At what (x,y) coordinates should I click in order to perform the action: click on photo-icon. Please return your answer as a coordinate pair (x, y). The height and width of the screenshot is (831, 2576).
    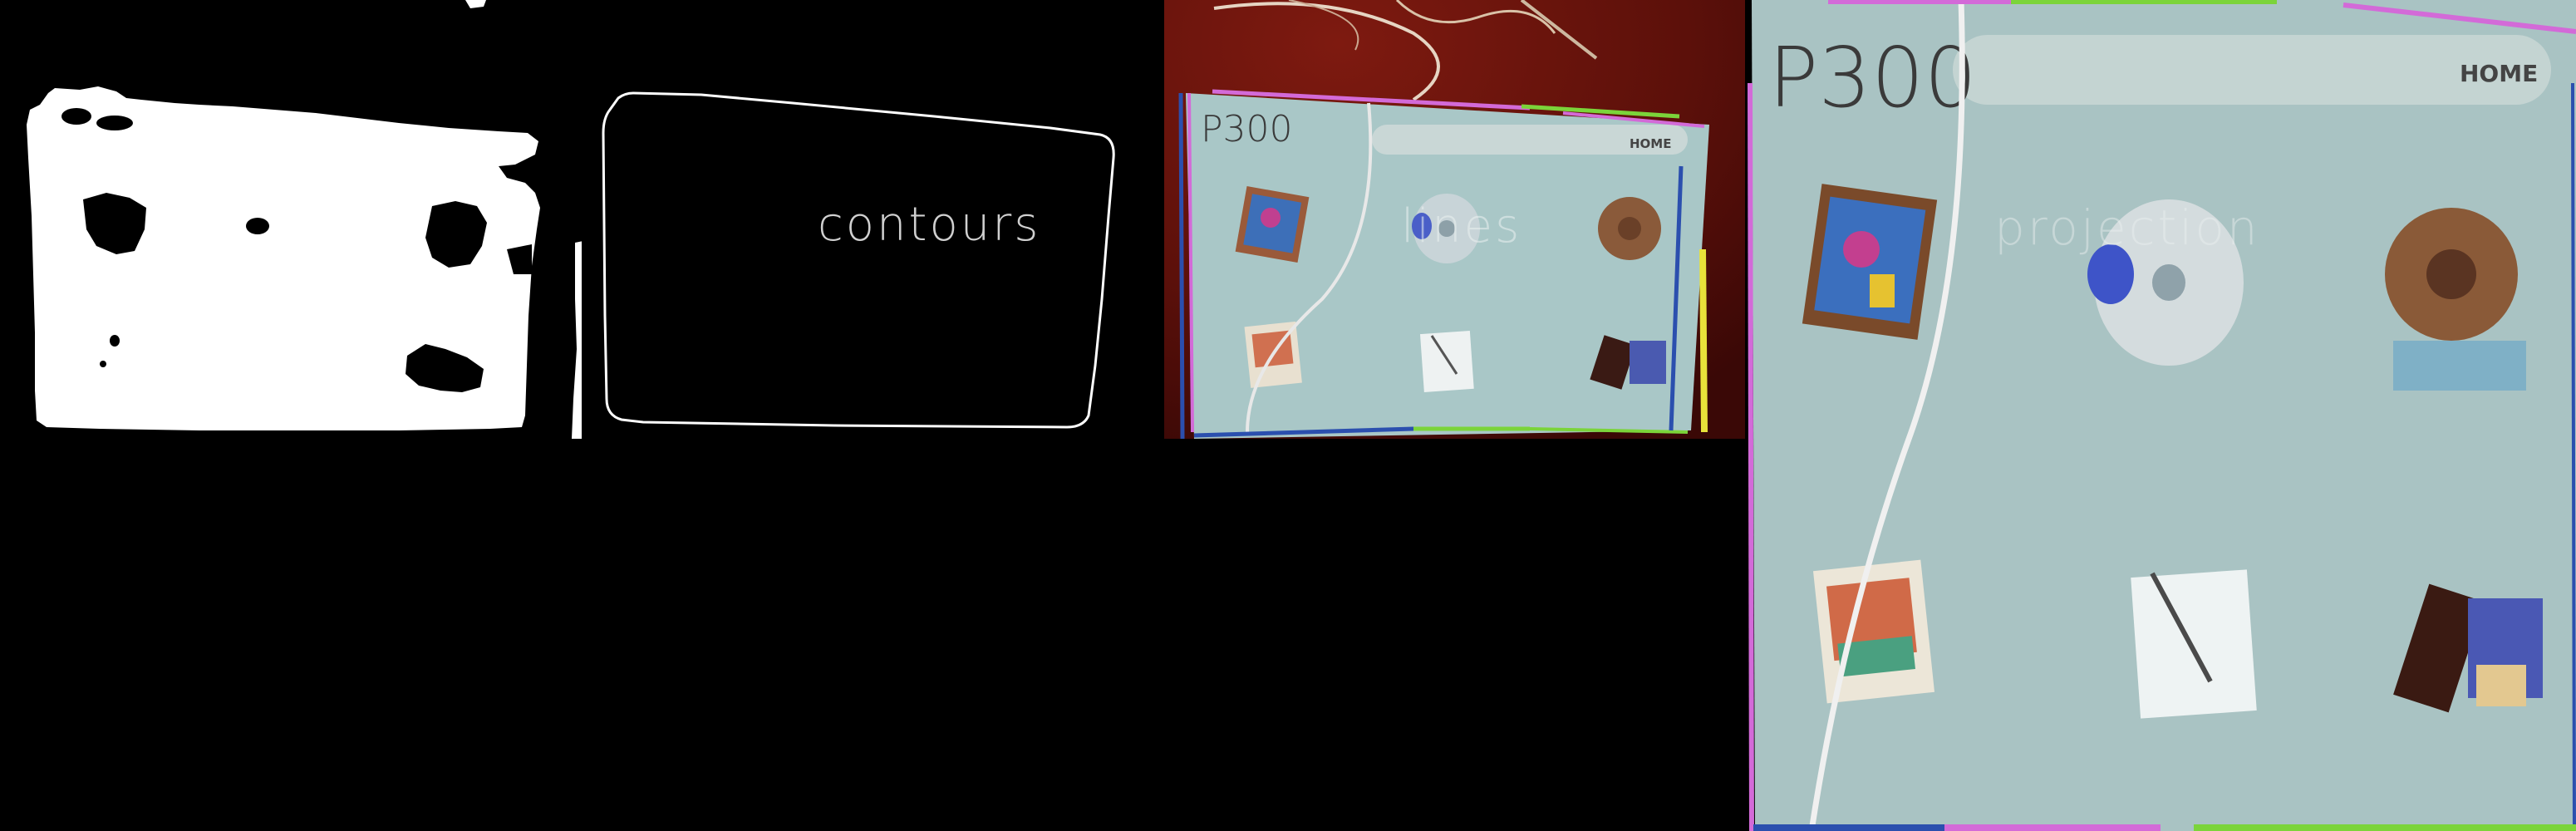
    Looking at the image, I should click on (1873, 631).